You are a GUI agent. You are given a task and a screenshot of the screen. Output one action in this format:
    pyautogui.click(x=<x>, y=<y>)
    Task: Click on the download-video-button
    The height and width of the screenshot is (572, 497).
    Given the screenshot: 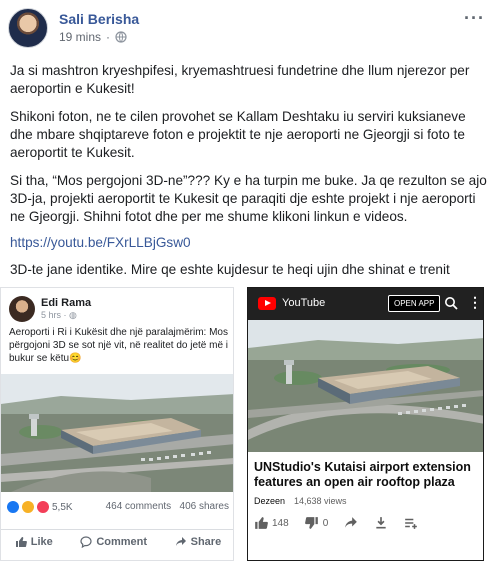 What is the action you would take?
    pyautogui.click(x=381, y=523)
    